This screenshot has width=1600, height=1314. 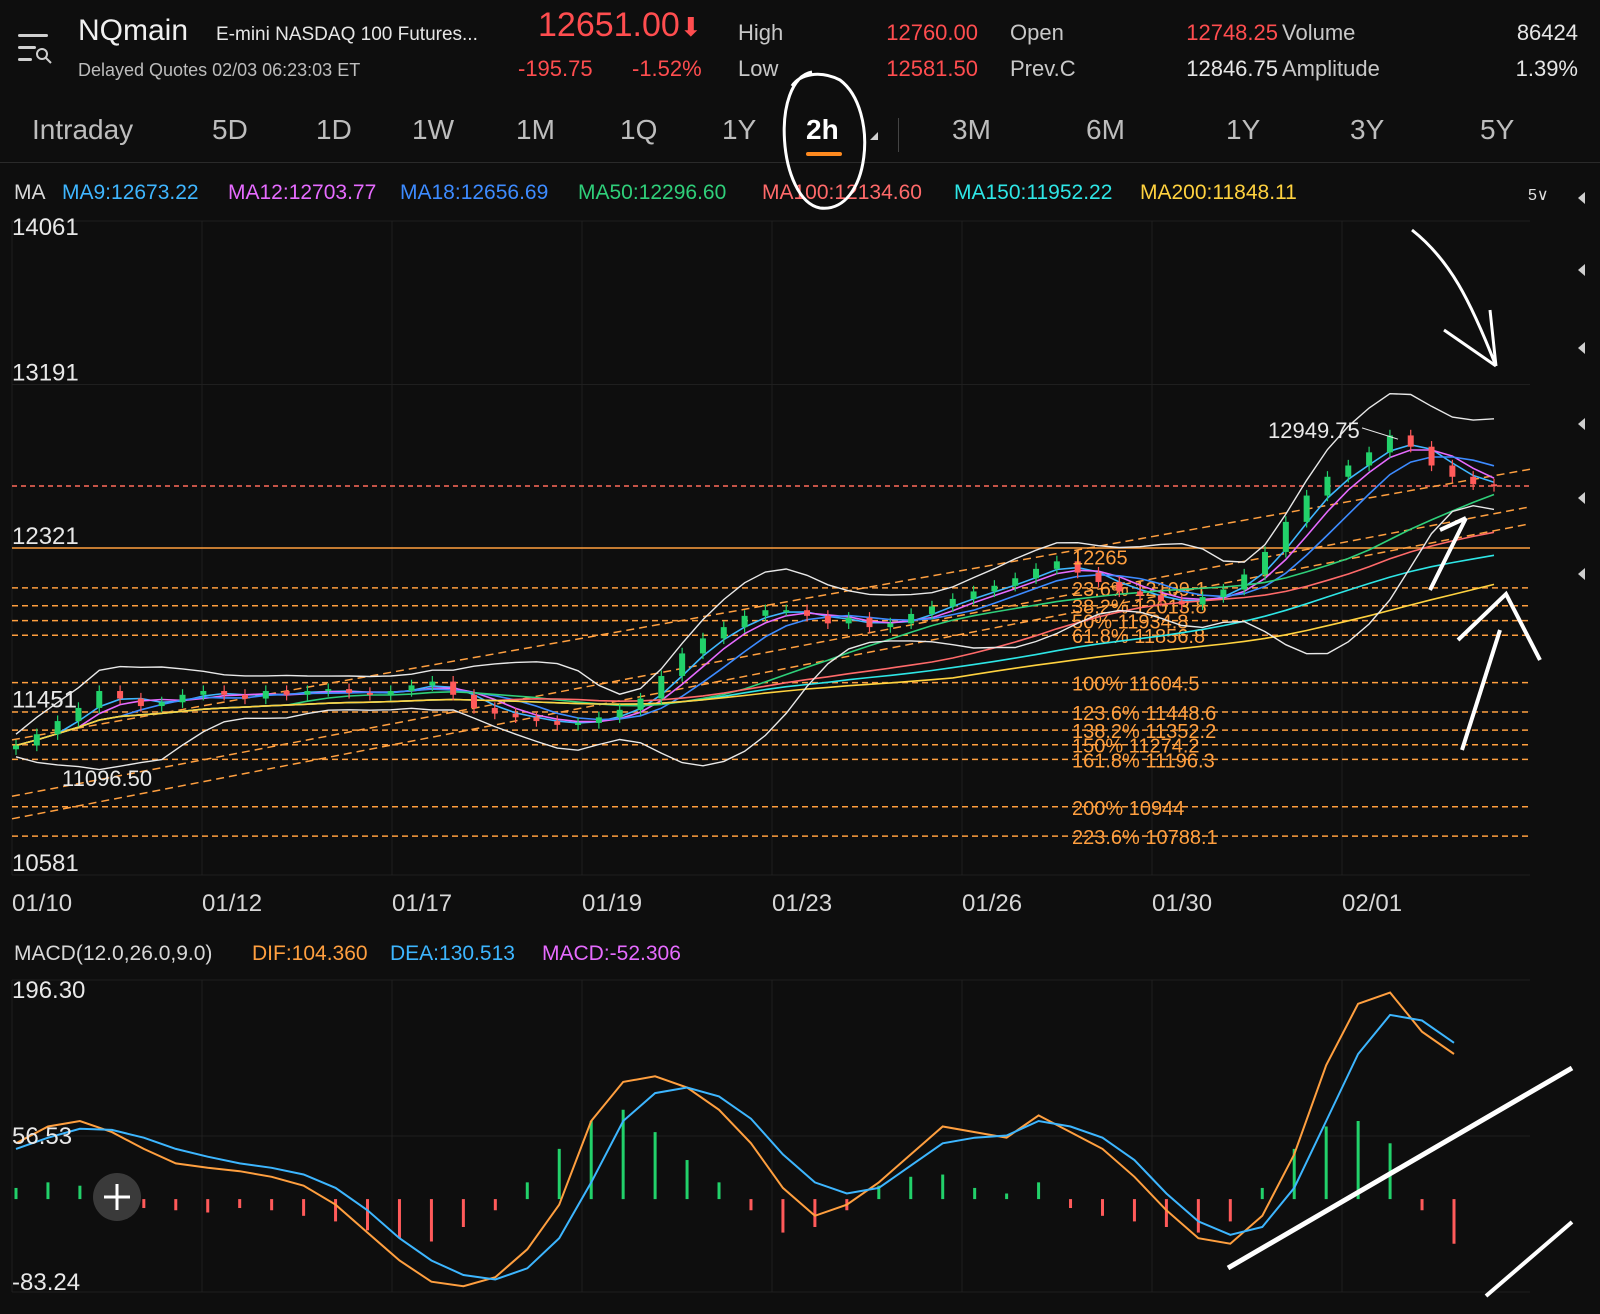 I want to click on tab-3y: 3Y, so click(x=1367, y=130).